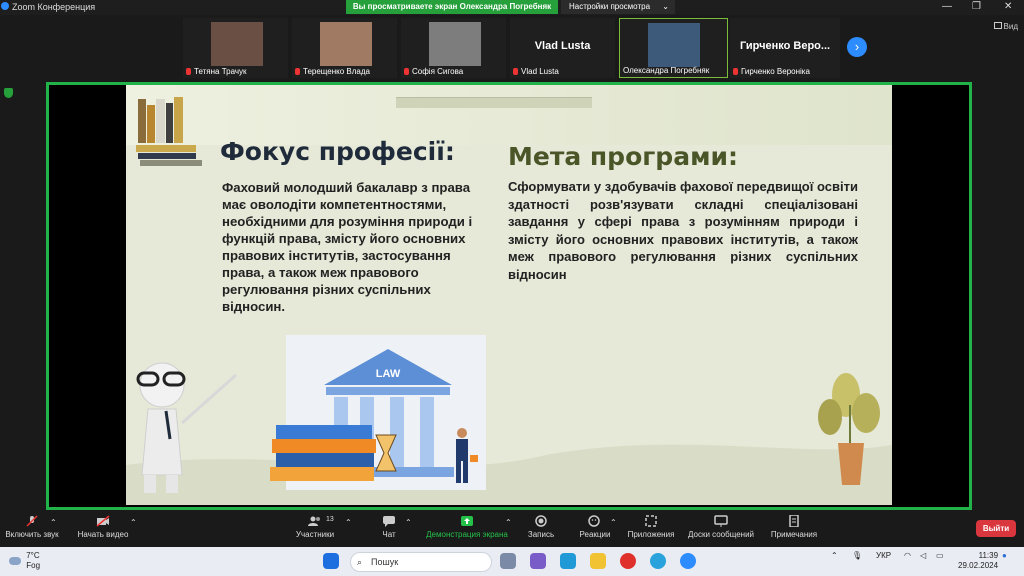  Describe the element at coordinates (940, 555) in the screenshot. I see `battery-icon: ▭` at that location.